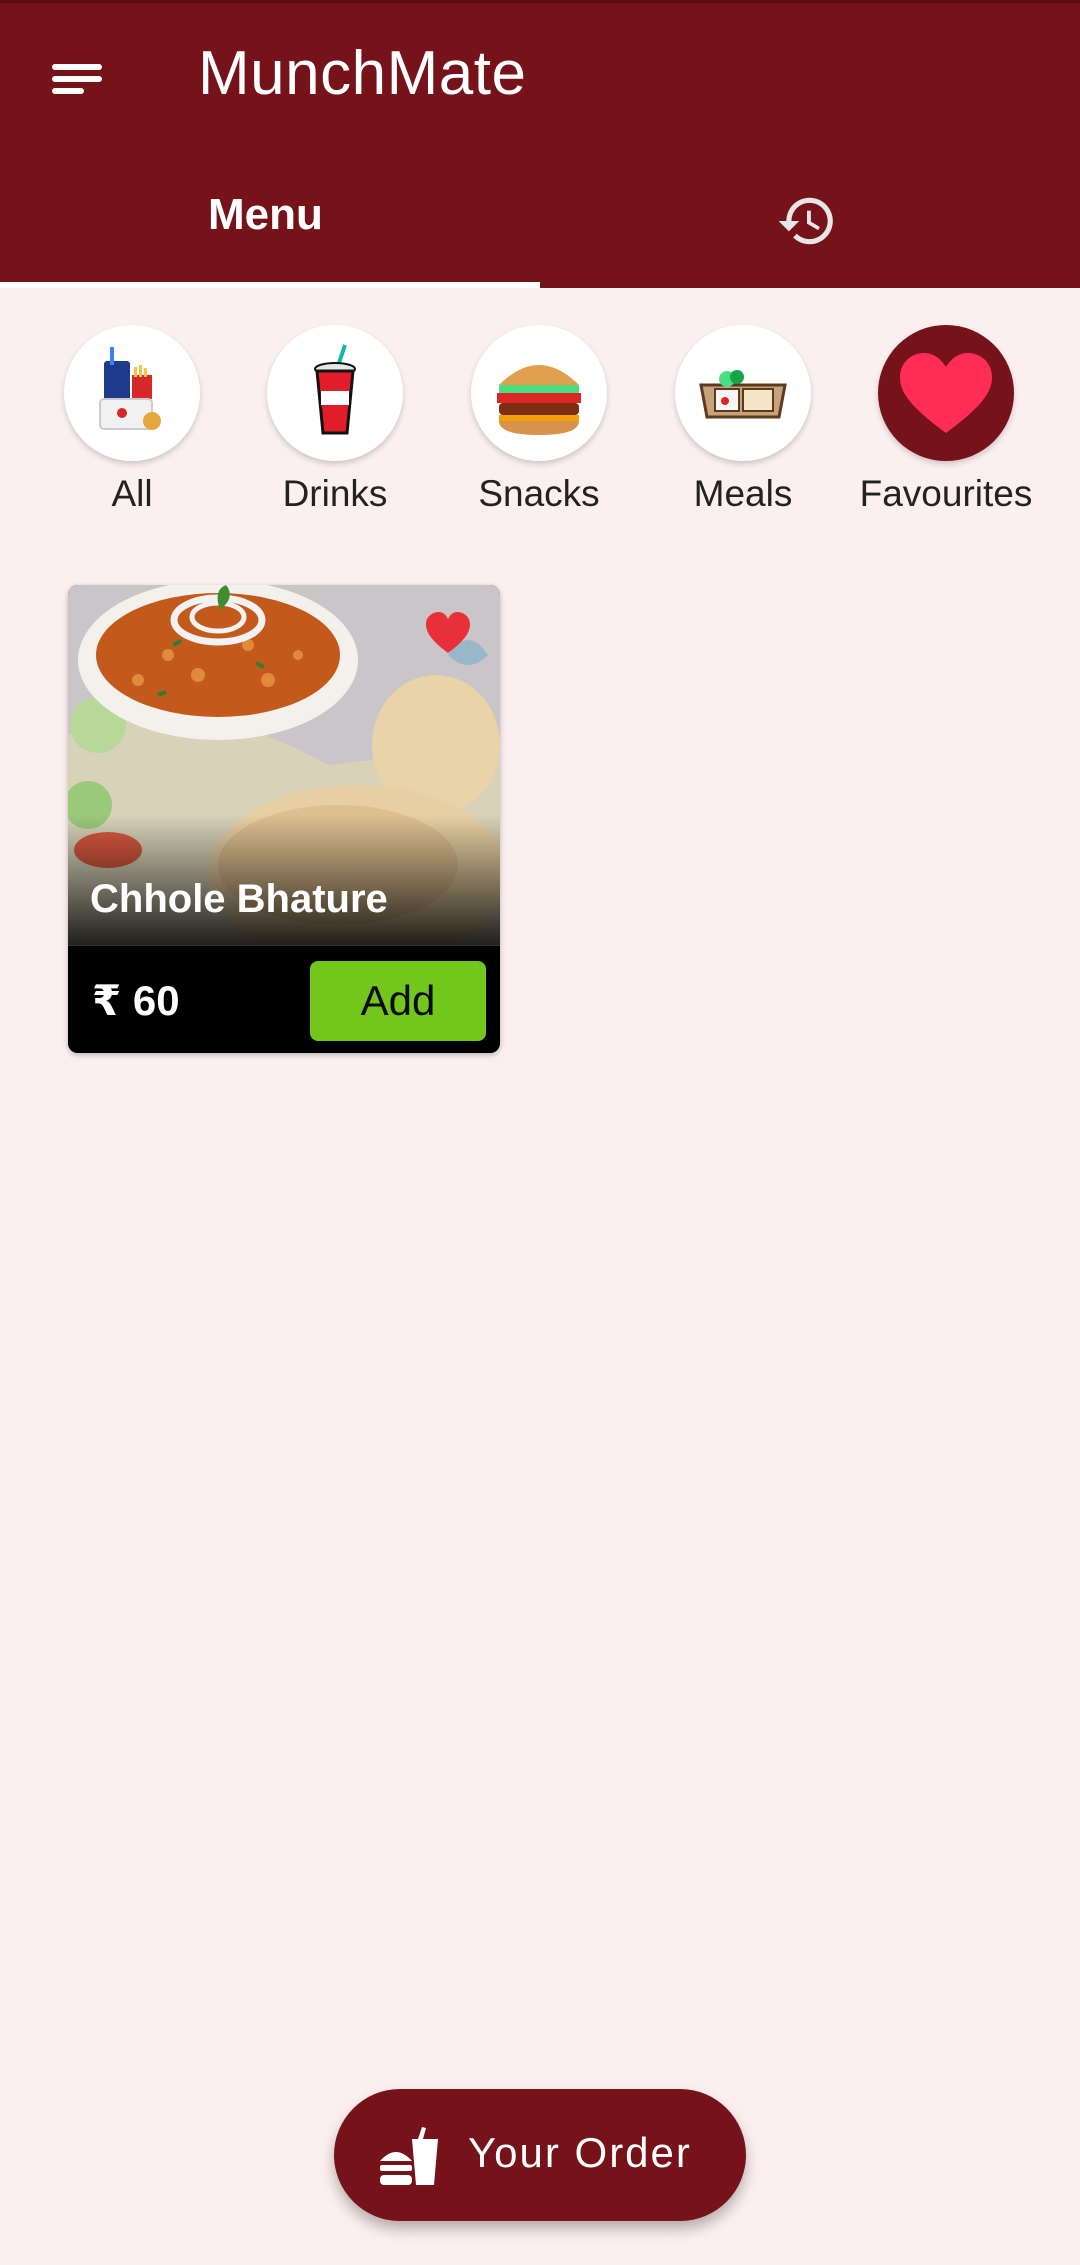  I want to click on category-favourites: Favourites, so click(946, 425).